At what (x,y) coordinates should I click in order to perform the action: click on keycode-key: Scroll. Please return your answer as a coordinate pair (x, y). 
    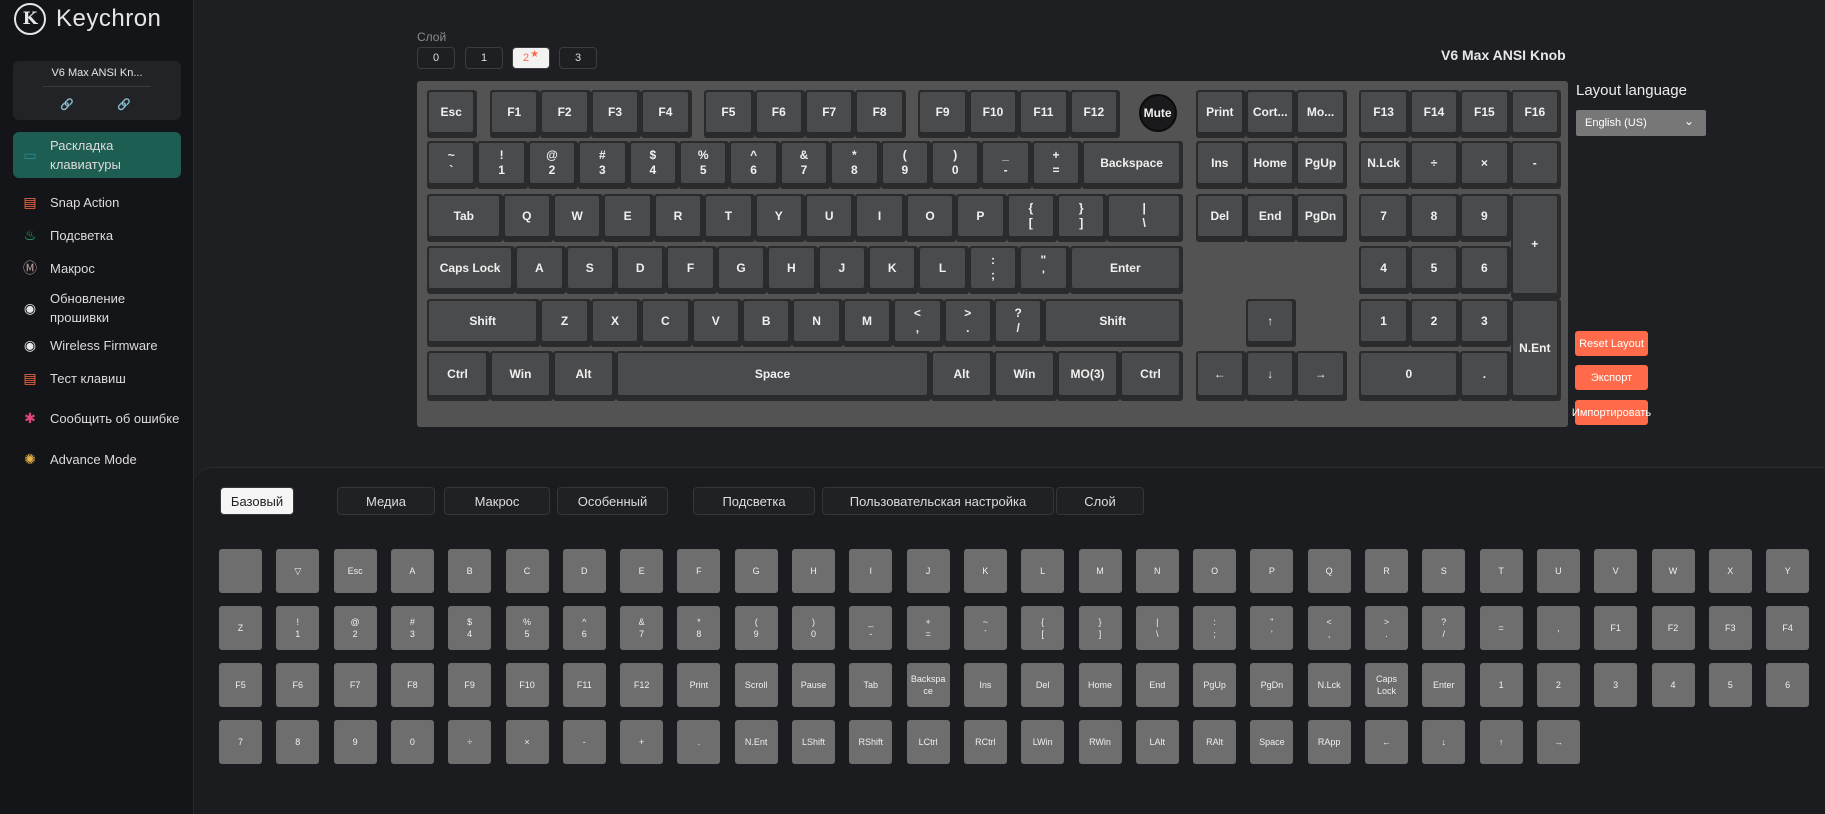
    Looking at the image, I should click on (756, 685).